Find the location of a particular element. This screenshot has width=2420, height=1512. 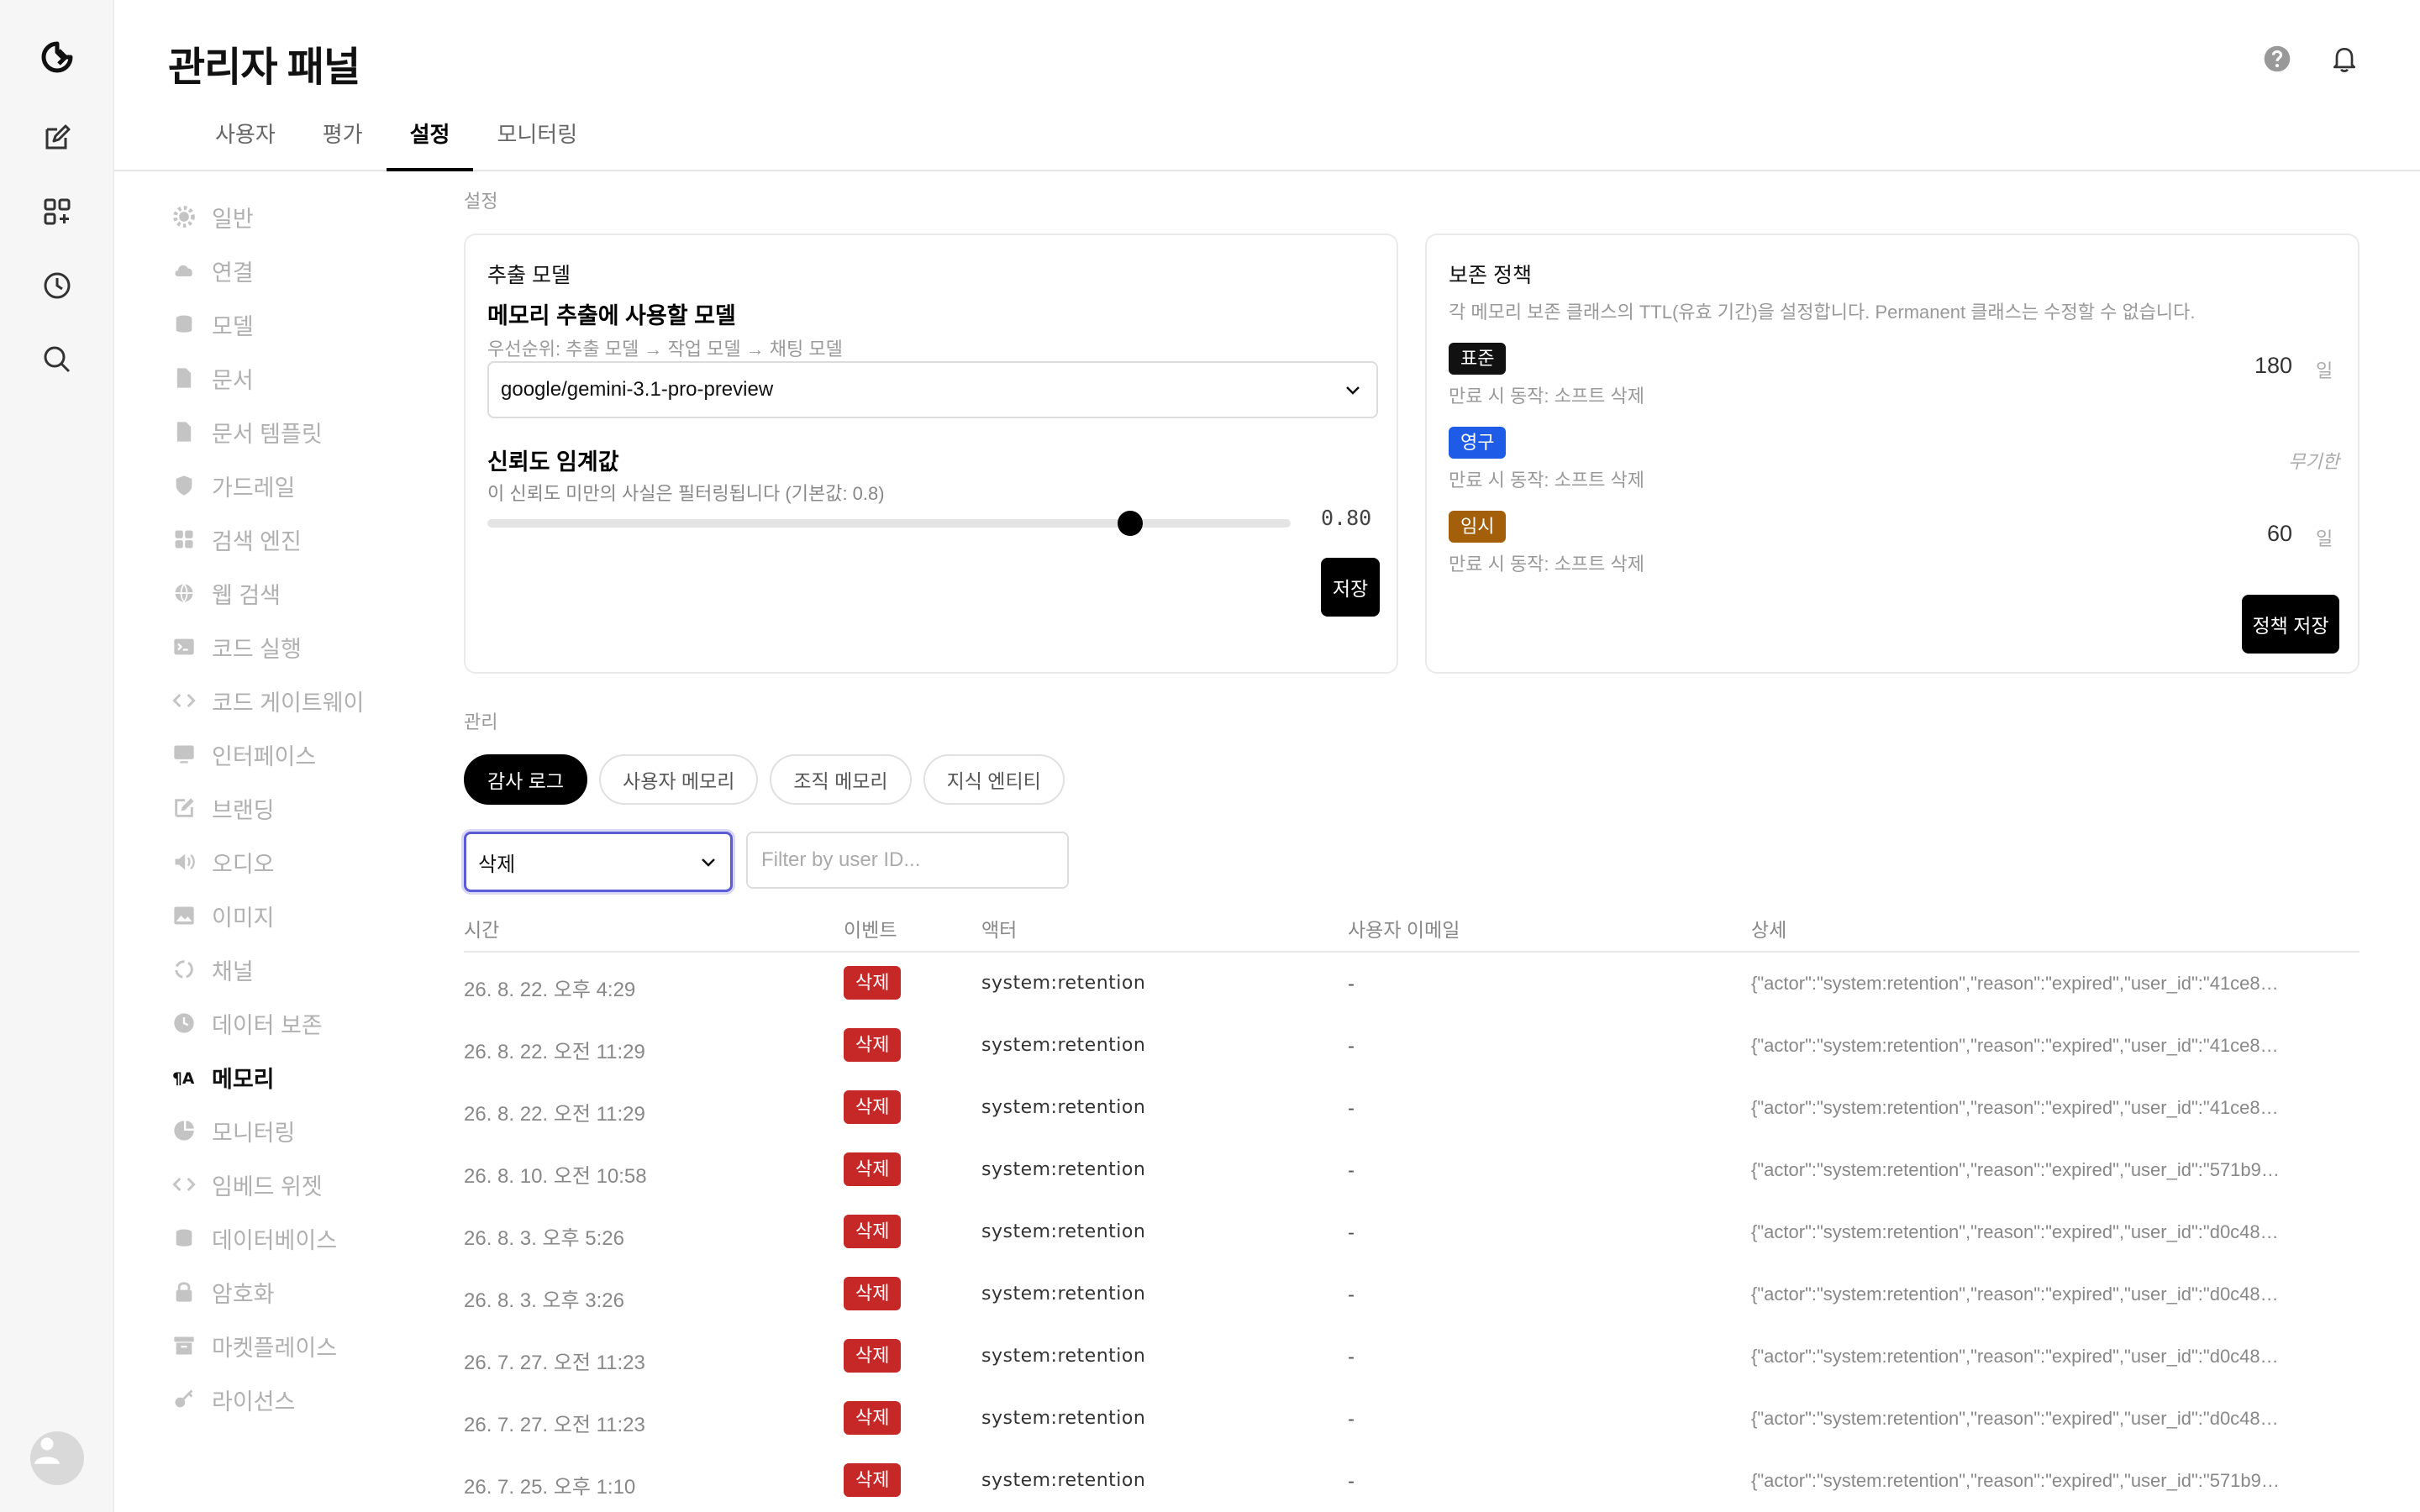

priority-hint: 우선순위: 추출 모델 → 작업 모델 → 채팅 모델 is located at coordinates (665, 349).